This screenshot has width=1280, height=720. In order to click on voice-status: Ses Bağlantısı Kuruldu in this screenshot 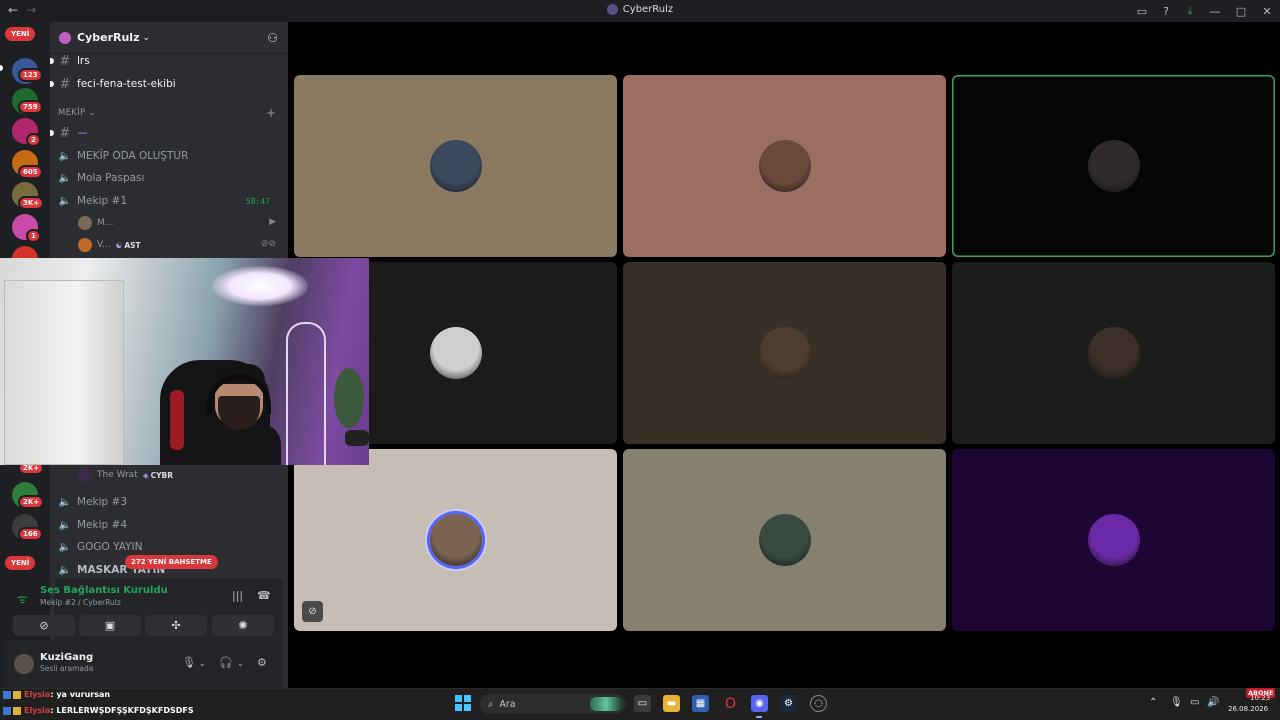, I will do `click(104, 590)`.